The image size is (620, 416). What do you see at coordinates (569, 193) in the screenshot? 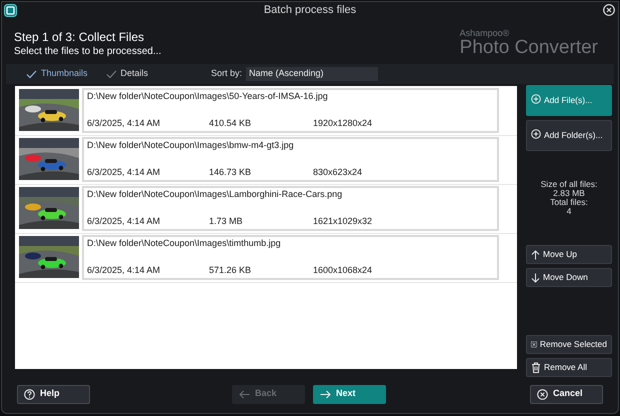
I see `summary-text: 2.83 MB` at bounding box center [569, 193].